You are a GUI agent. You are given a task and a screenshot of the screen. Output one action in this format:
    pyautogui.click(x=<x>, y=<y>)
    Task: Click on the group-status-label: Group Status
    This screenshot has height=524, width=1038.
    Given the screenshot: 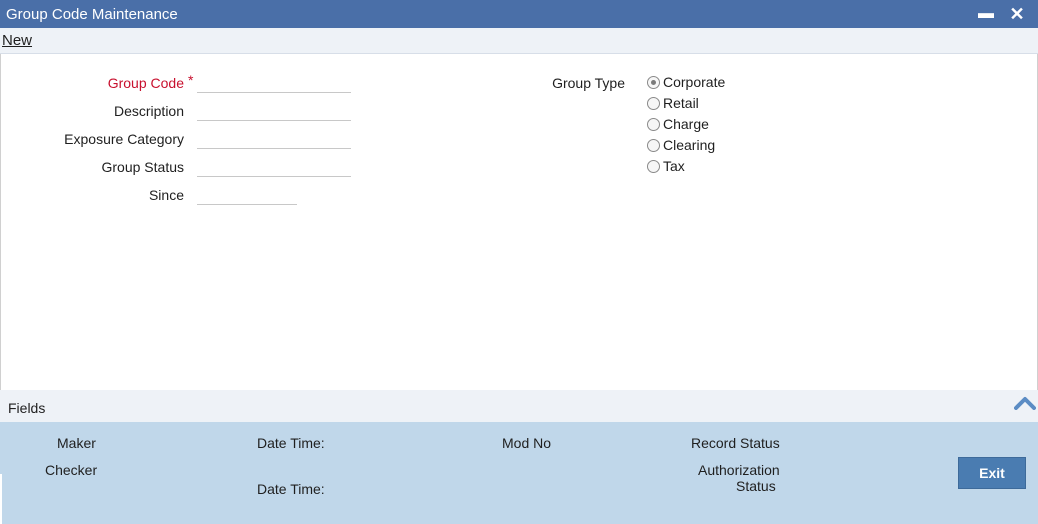 What is the action you would take?
    pyautogui.click(x=143, y=167)
    